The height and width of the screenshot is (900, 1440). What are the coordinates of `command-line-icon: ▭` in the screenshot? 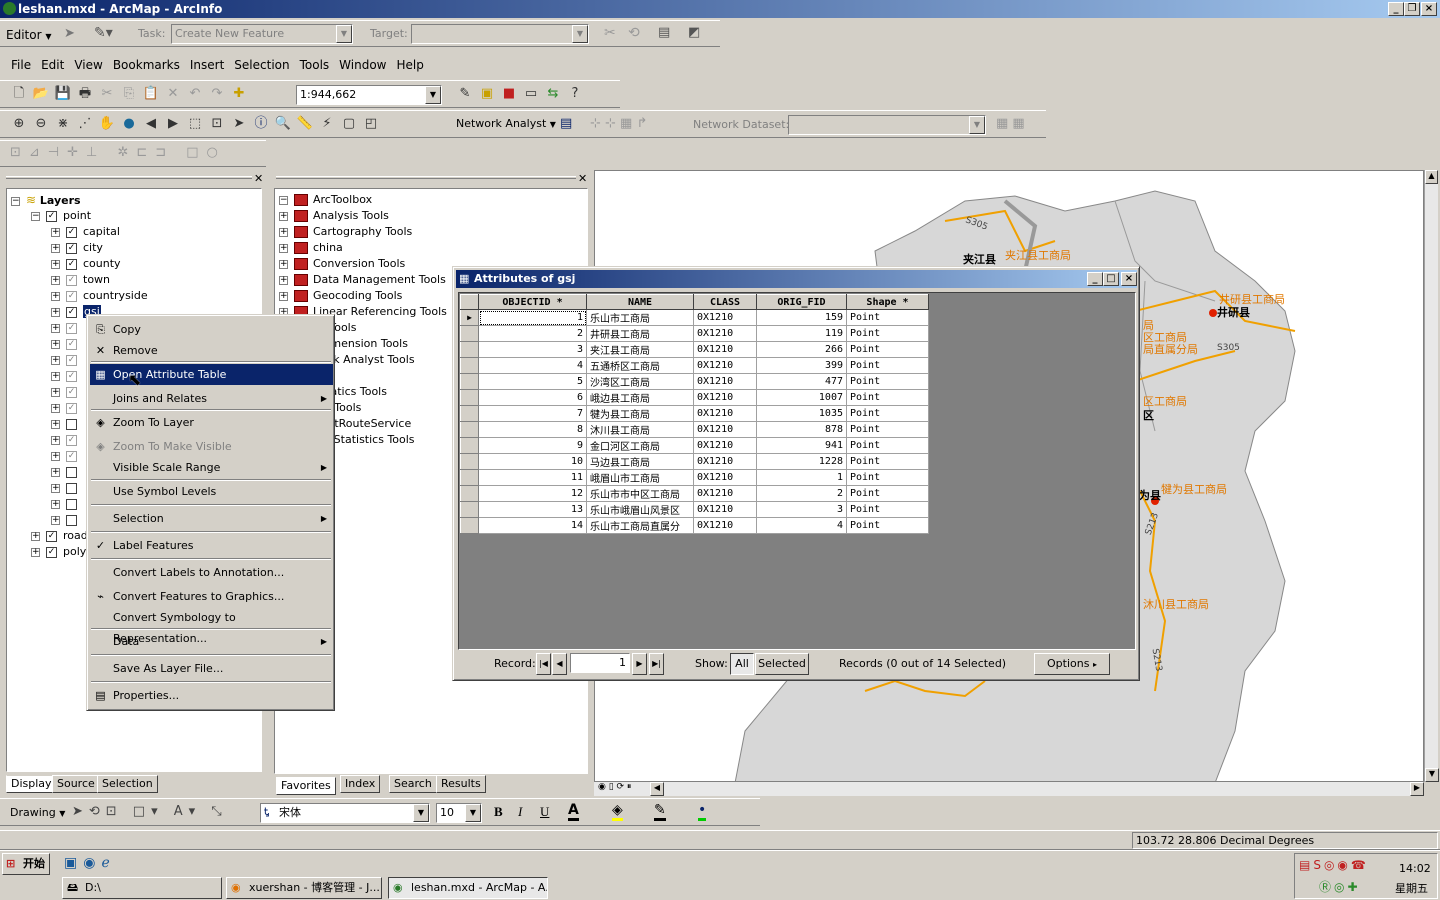 It's located at (531, 94).